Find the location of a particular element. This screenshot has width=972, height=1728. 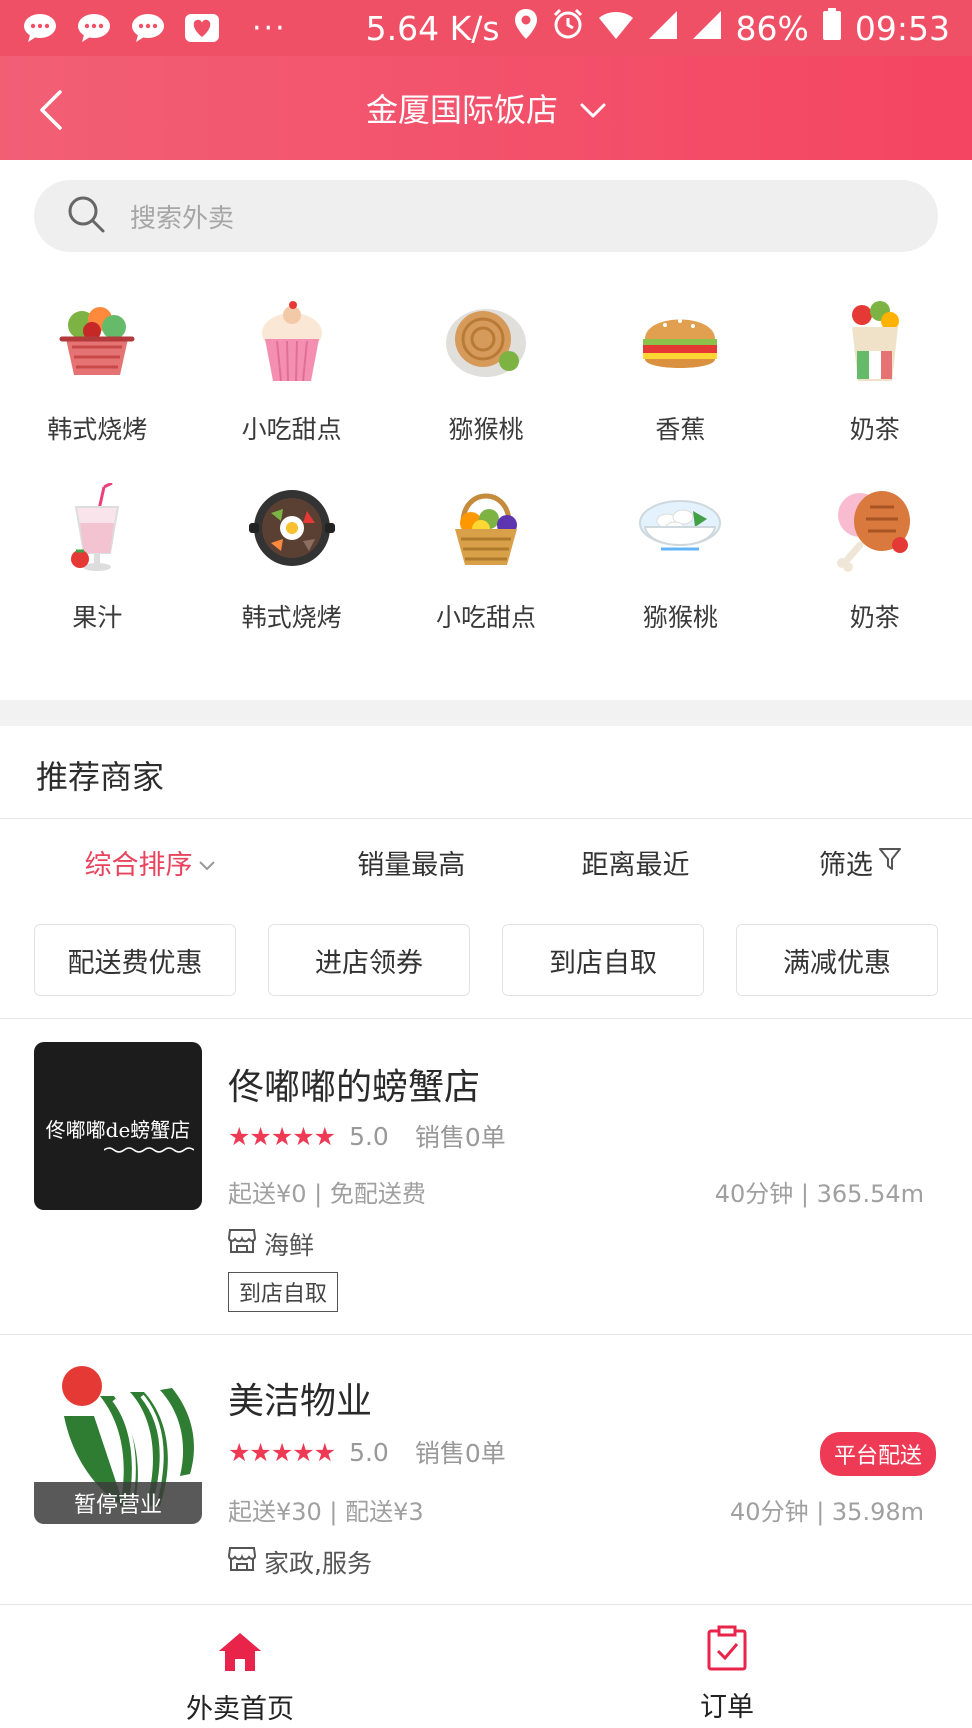

status-bar: ··· 5.64 K/s 86% 09:53 is located at coordinates (486, 28).